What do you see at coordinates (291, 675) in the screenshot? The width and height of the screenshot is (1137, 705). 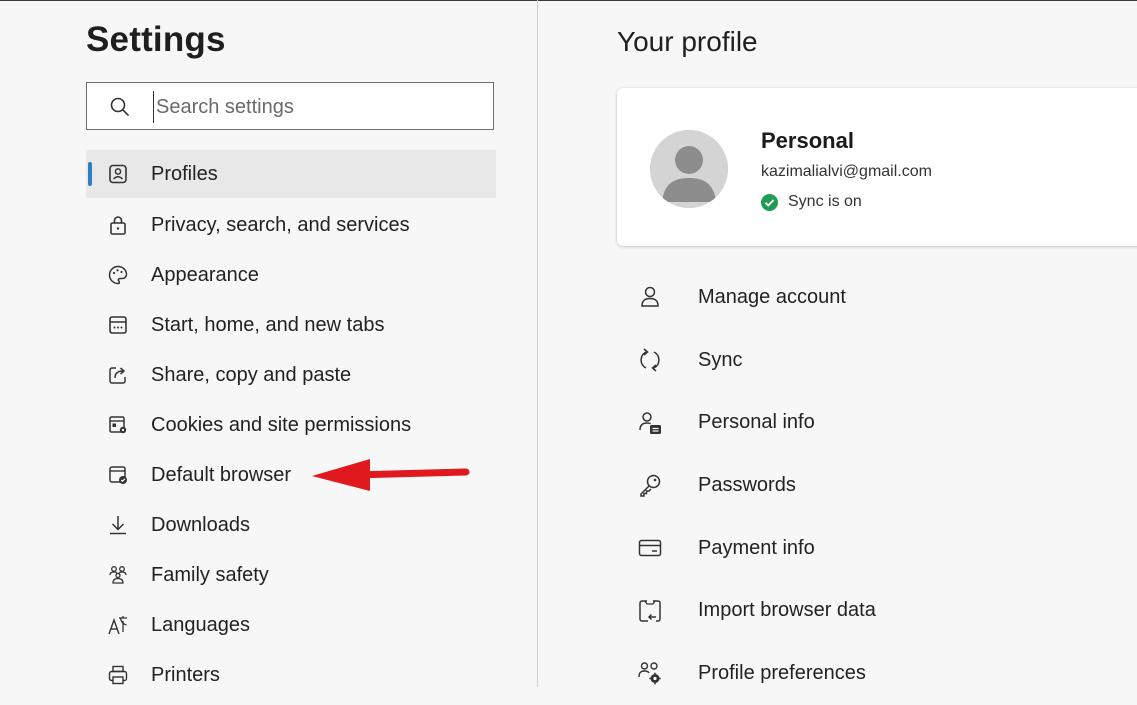 I see `sidebar-item-printers: Printers` at bounding box center [291, 675].